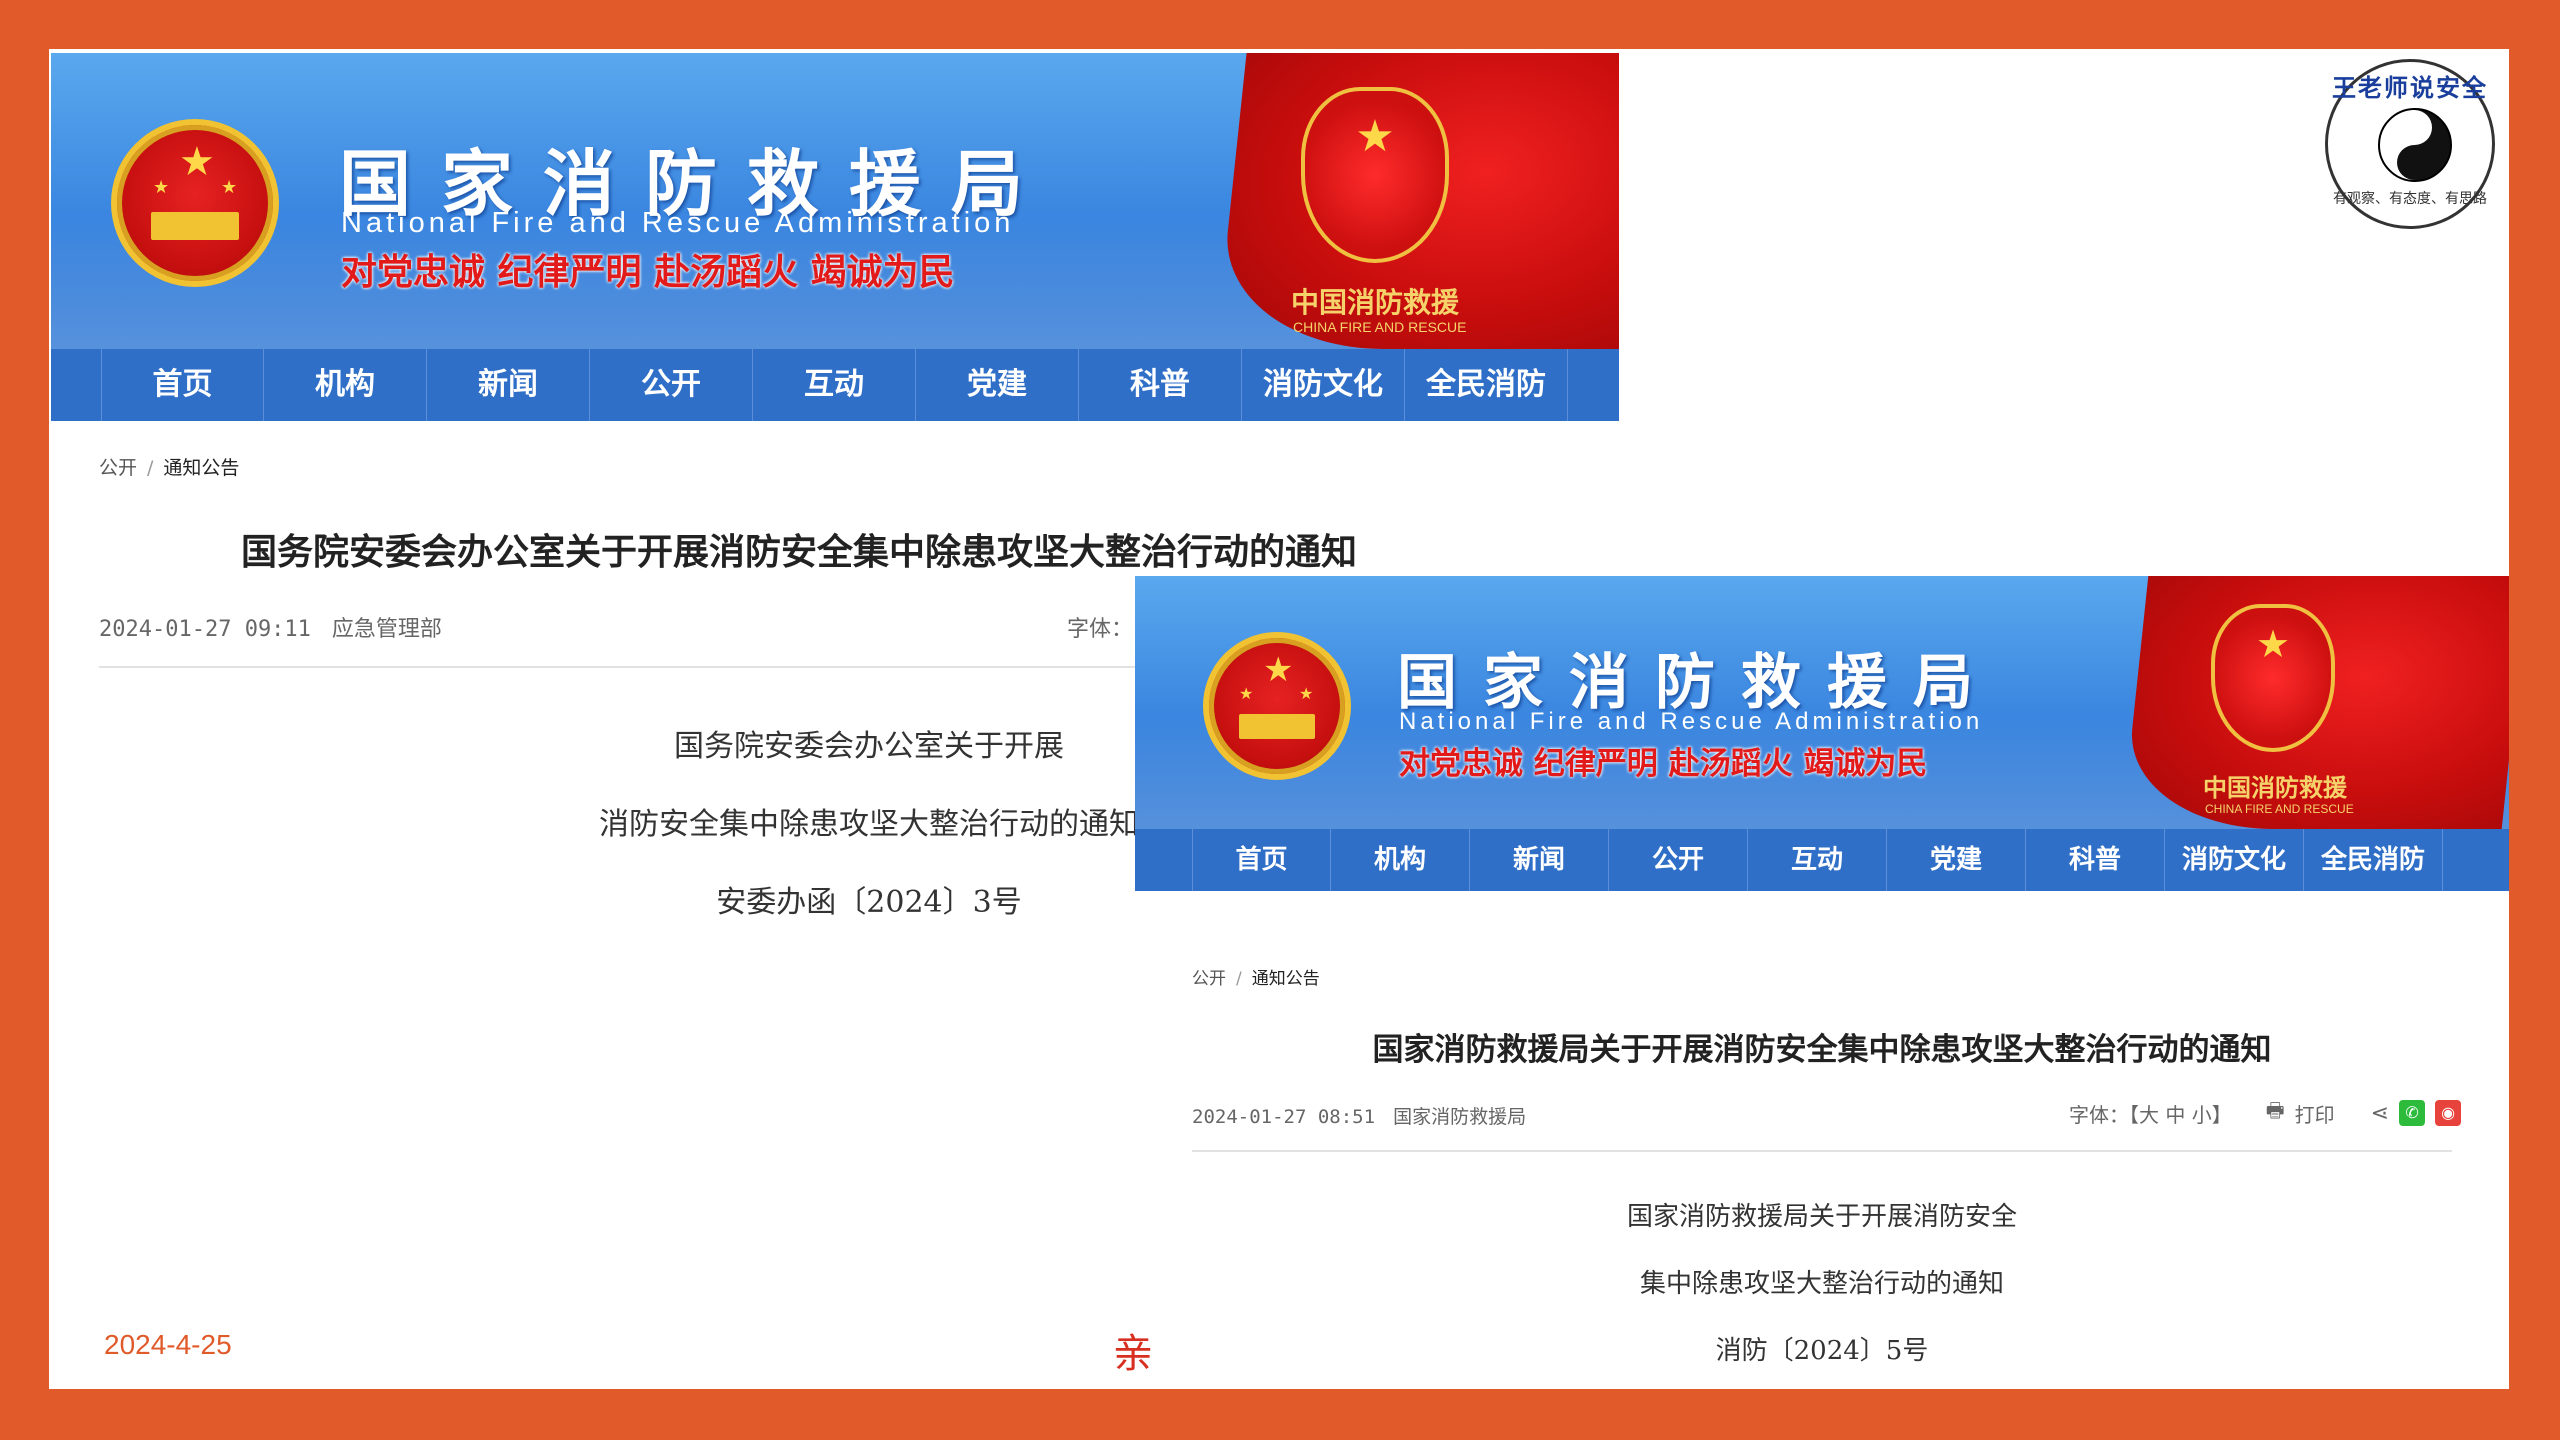  I want to click on site-motto: 对党忠诚 纪律严明 赴汤蹈火 竭诚为民, so click(648, 272).